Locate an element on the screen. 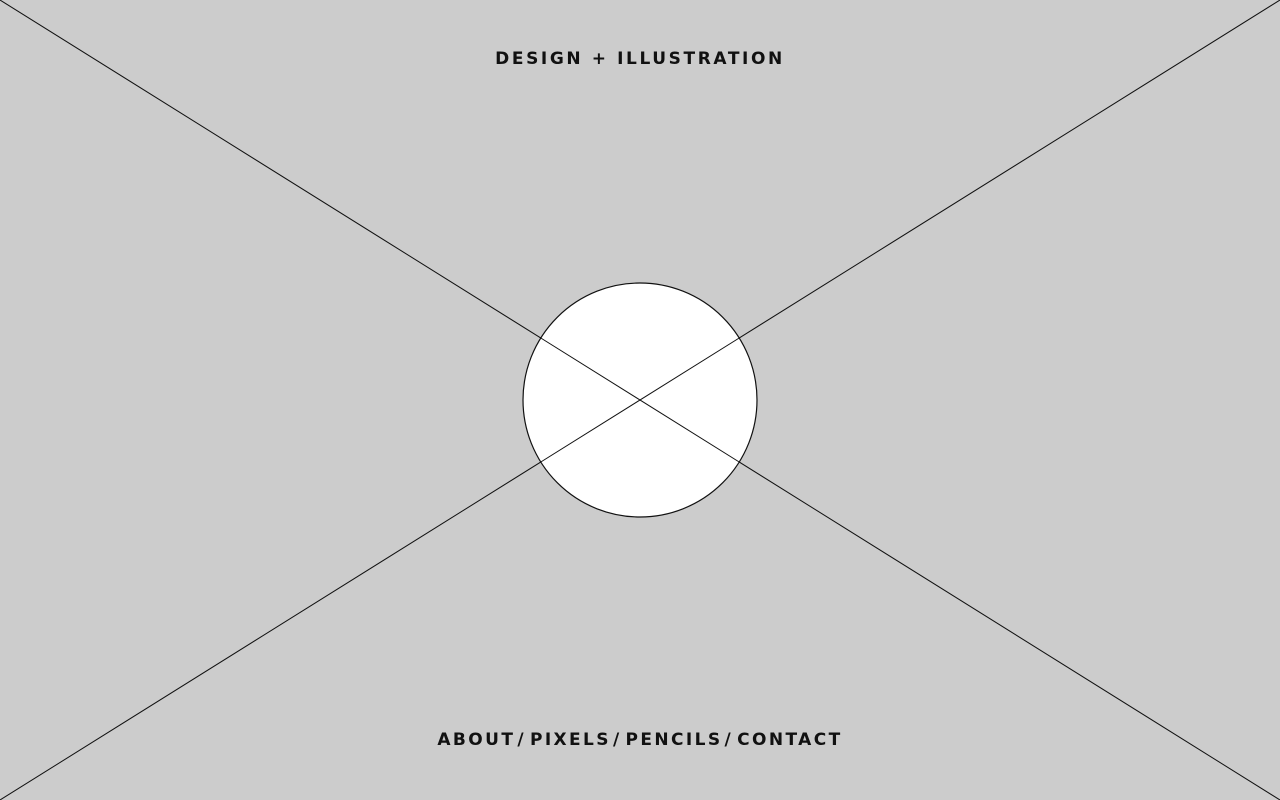 This screenshot has width=1280, height=800. site-tagline: DESIGN + ILLUSTRATION is located at coordinates (640, 59).